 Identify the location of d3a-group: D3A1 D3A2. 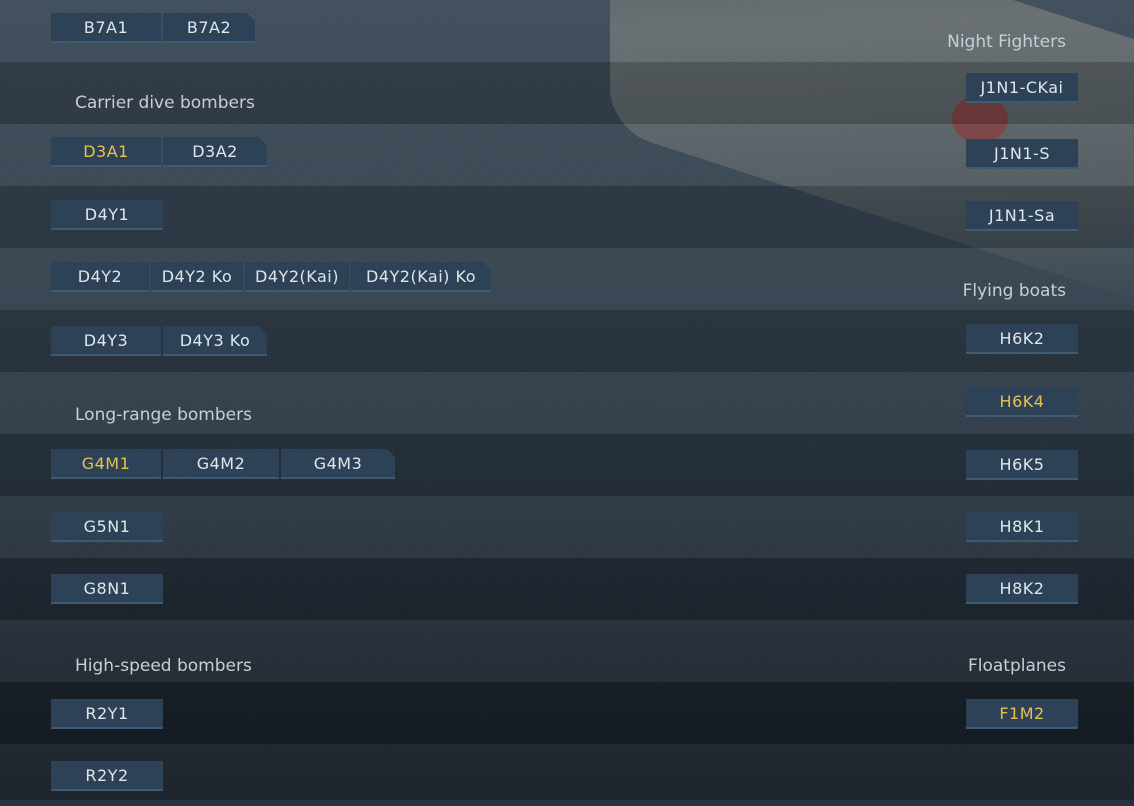
(160, 153).